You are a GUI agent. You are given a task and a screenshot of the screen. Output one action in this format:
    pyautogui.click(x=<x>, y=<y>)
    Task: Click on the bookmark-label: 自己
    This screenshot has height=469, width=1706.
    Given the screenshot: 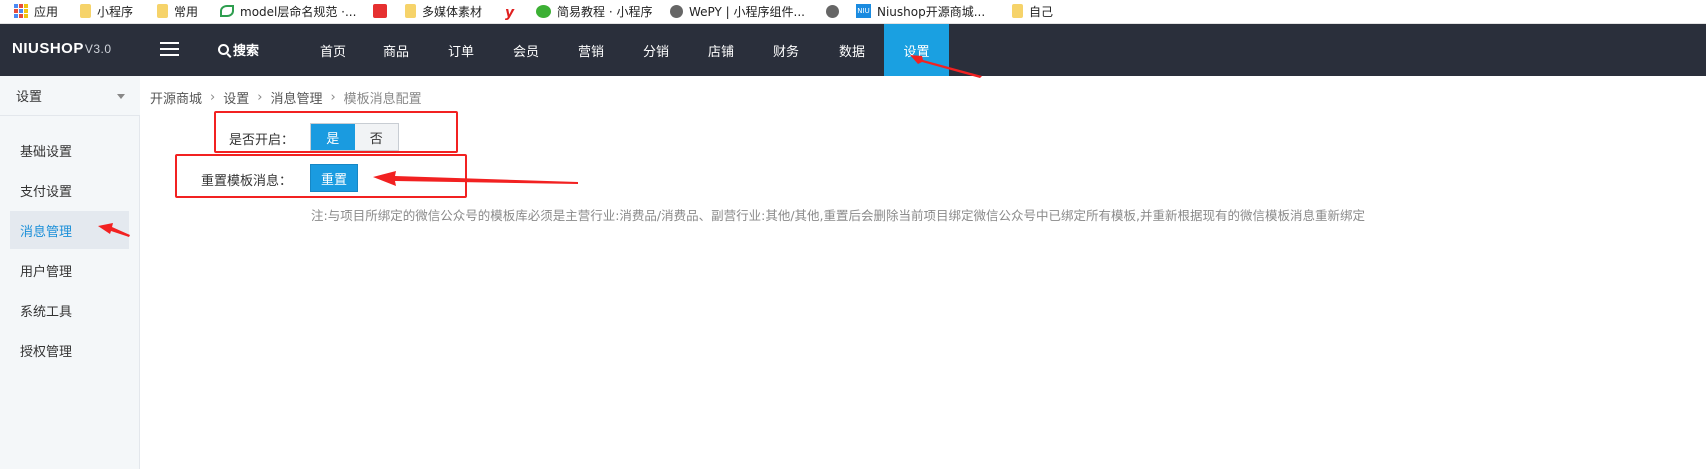 What is the action you would take?
    pyautogui.click(x=1041, y=11)
    